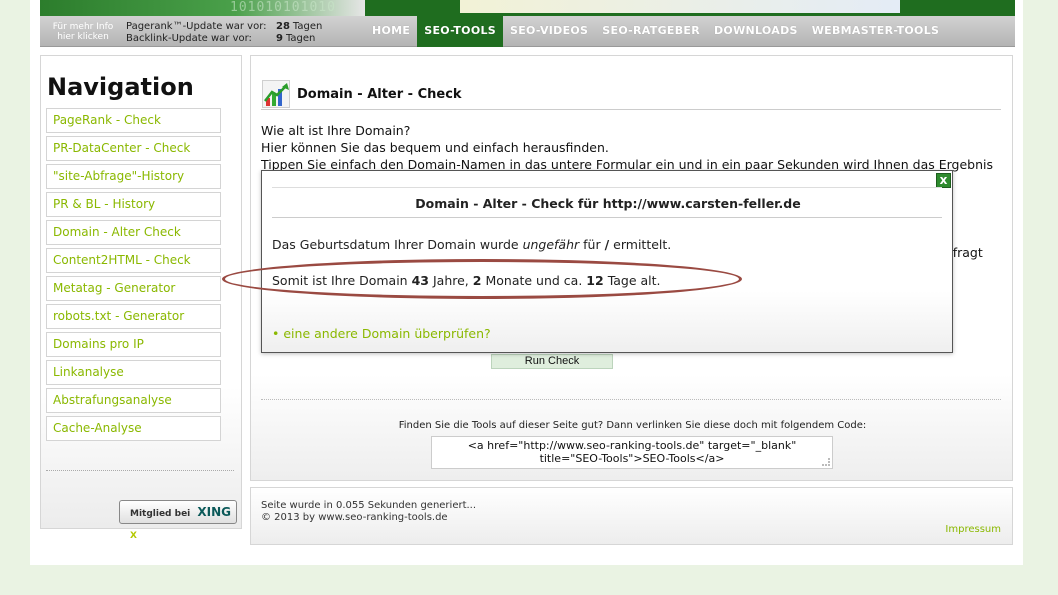  I want to click on sidebar-item-pr-datacenter-check: PR-DataCenter - Check, so click(133, 148).